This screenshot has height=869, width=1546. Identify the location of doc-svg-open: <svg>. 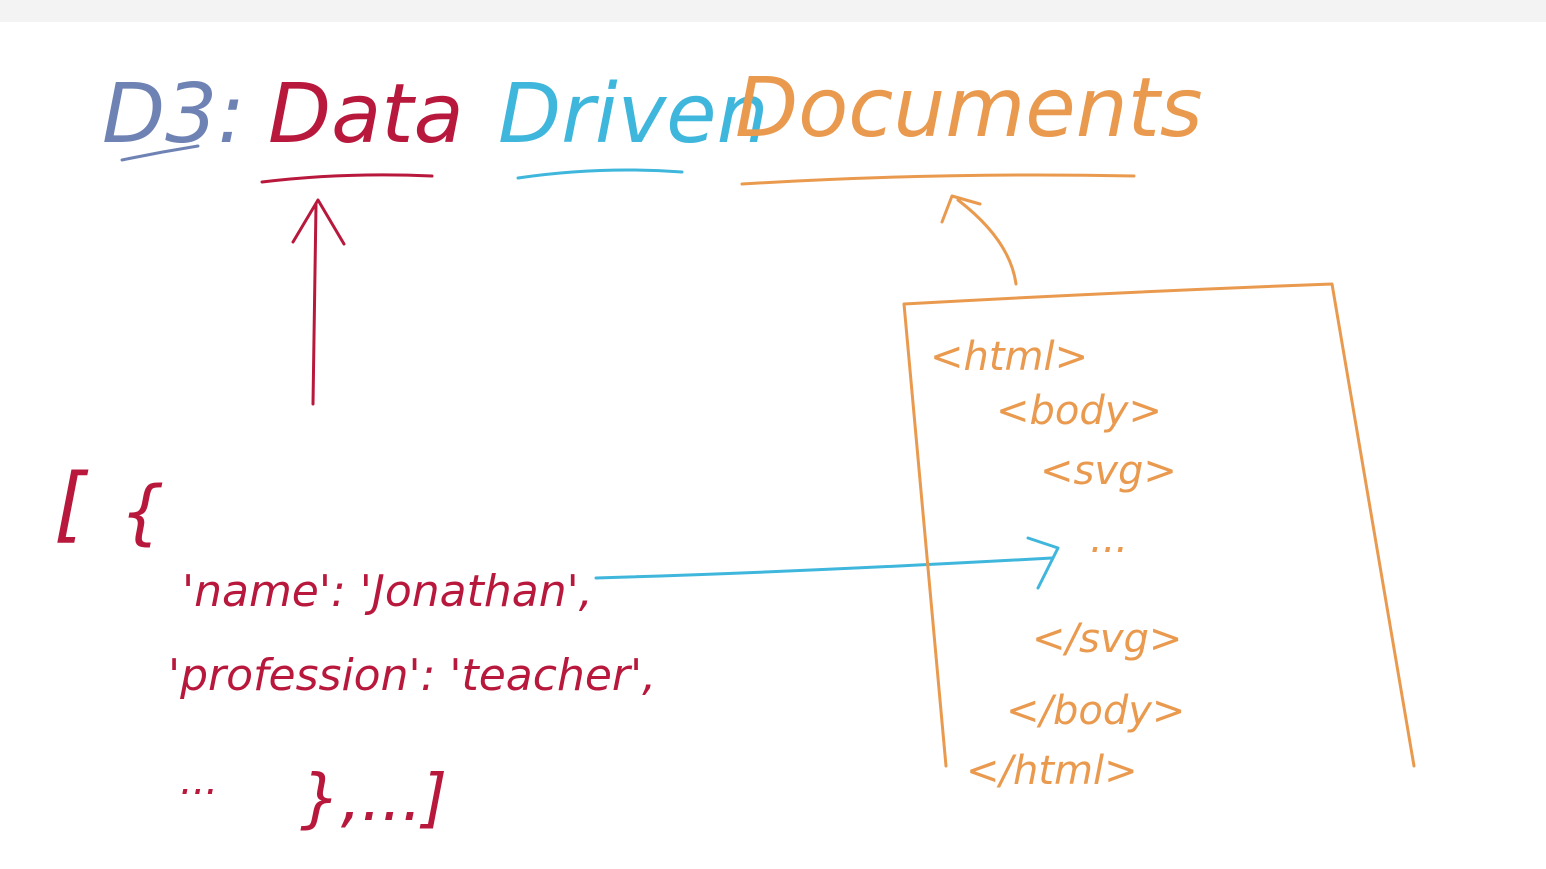
(1108, 471).